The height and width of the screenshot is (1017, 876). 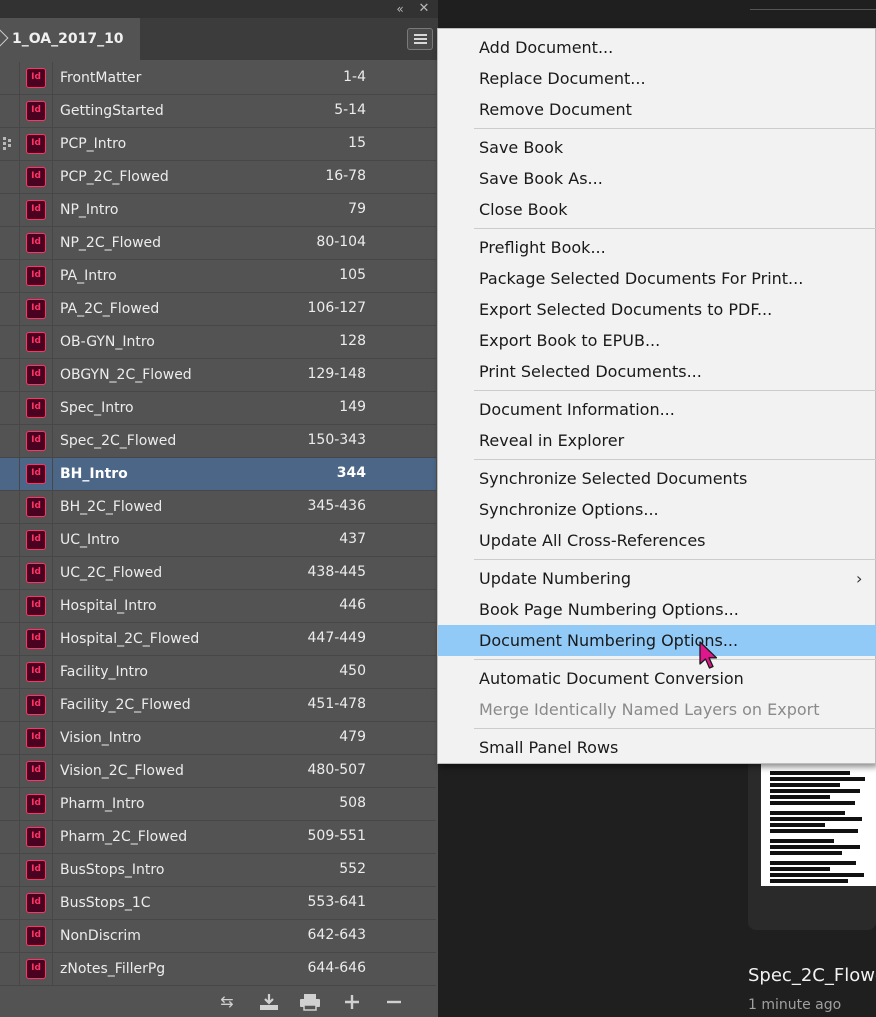 What do you see at coordinates (613, 478) in the screenshot?
I see `menu-item-label: Synchronize Selected Documents` at bounding box center [613, 478].